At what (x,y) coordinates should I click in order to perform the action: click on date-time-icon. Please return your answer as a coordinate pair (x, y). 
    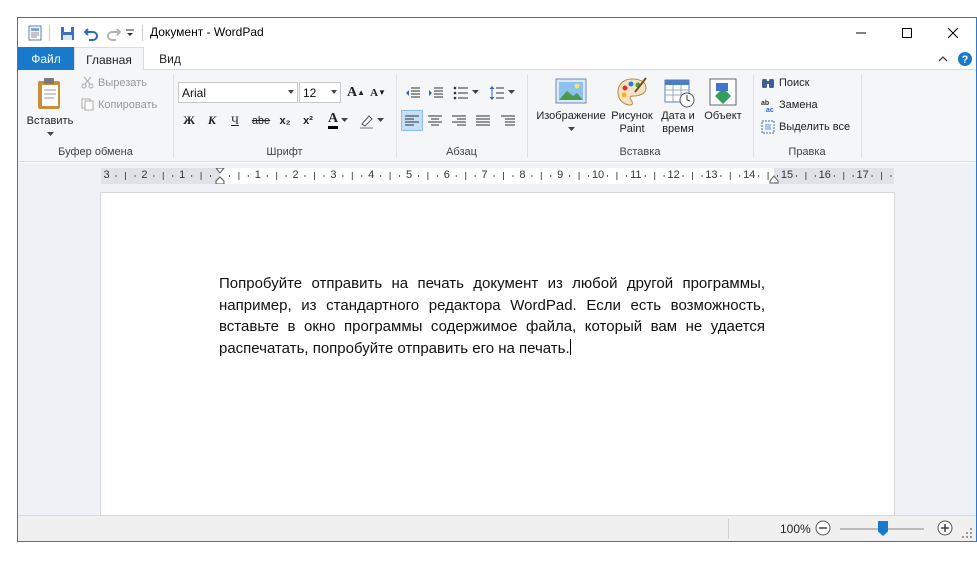
    Looking at the image, I should click on (679, 92).